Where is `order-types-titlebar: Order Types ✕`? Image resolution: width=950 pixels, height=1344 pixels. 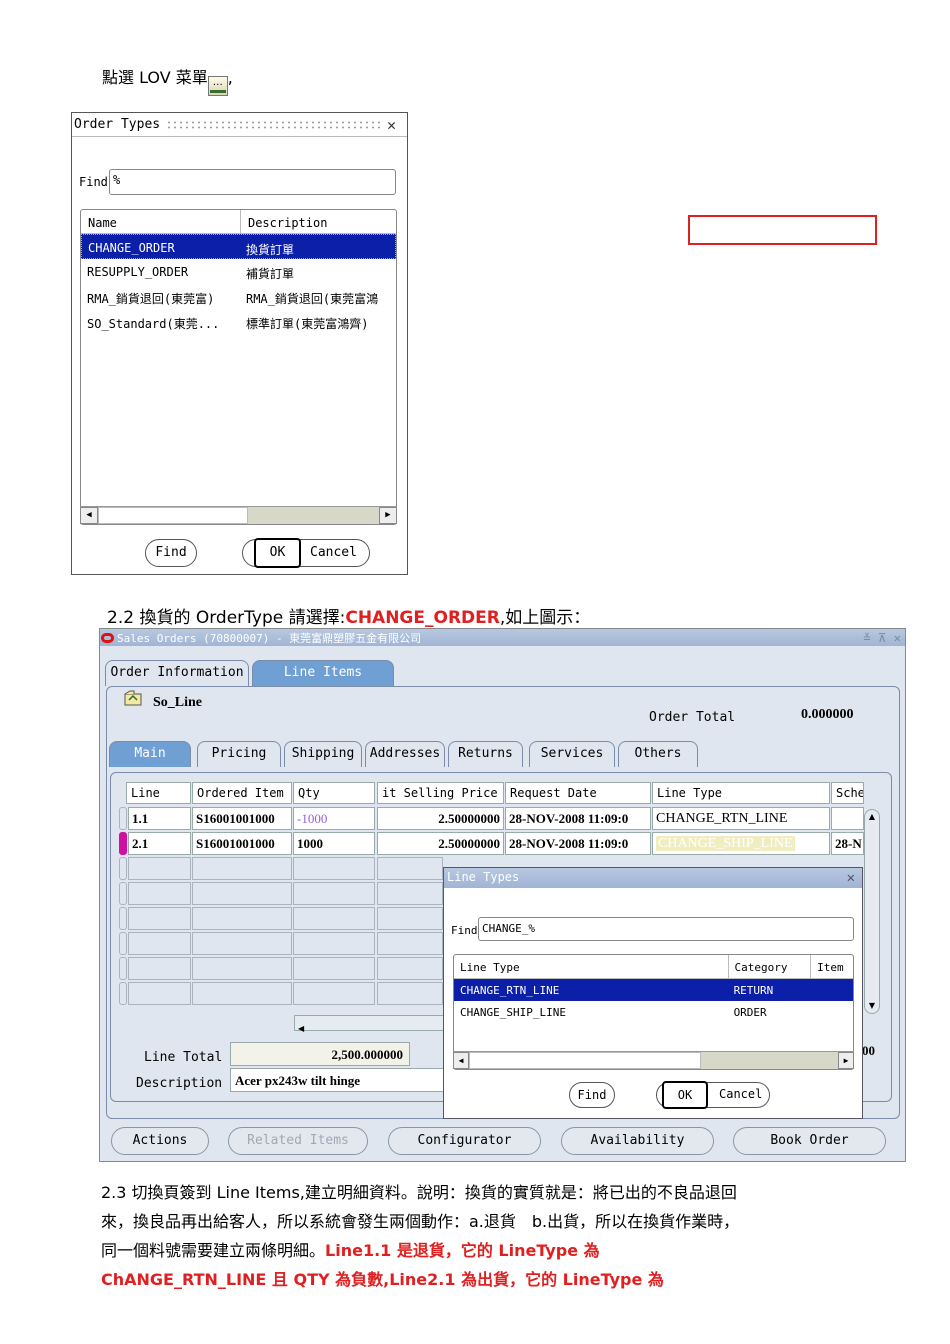
order-types-titlebar: Order Types ✕ is located at coordinates (239, 125).